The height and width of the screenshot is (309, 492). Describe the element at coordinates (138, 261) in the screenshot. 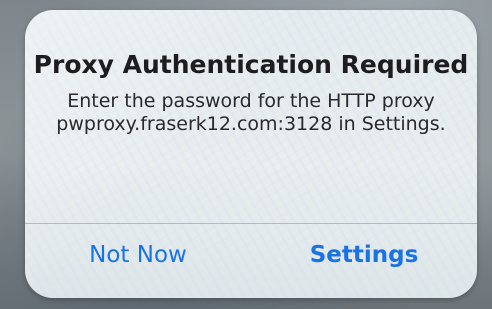

I see `not-now-button: Not Now` at that location.